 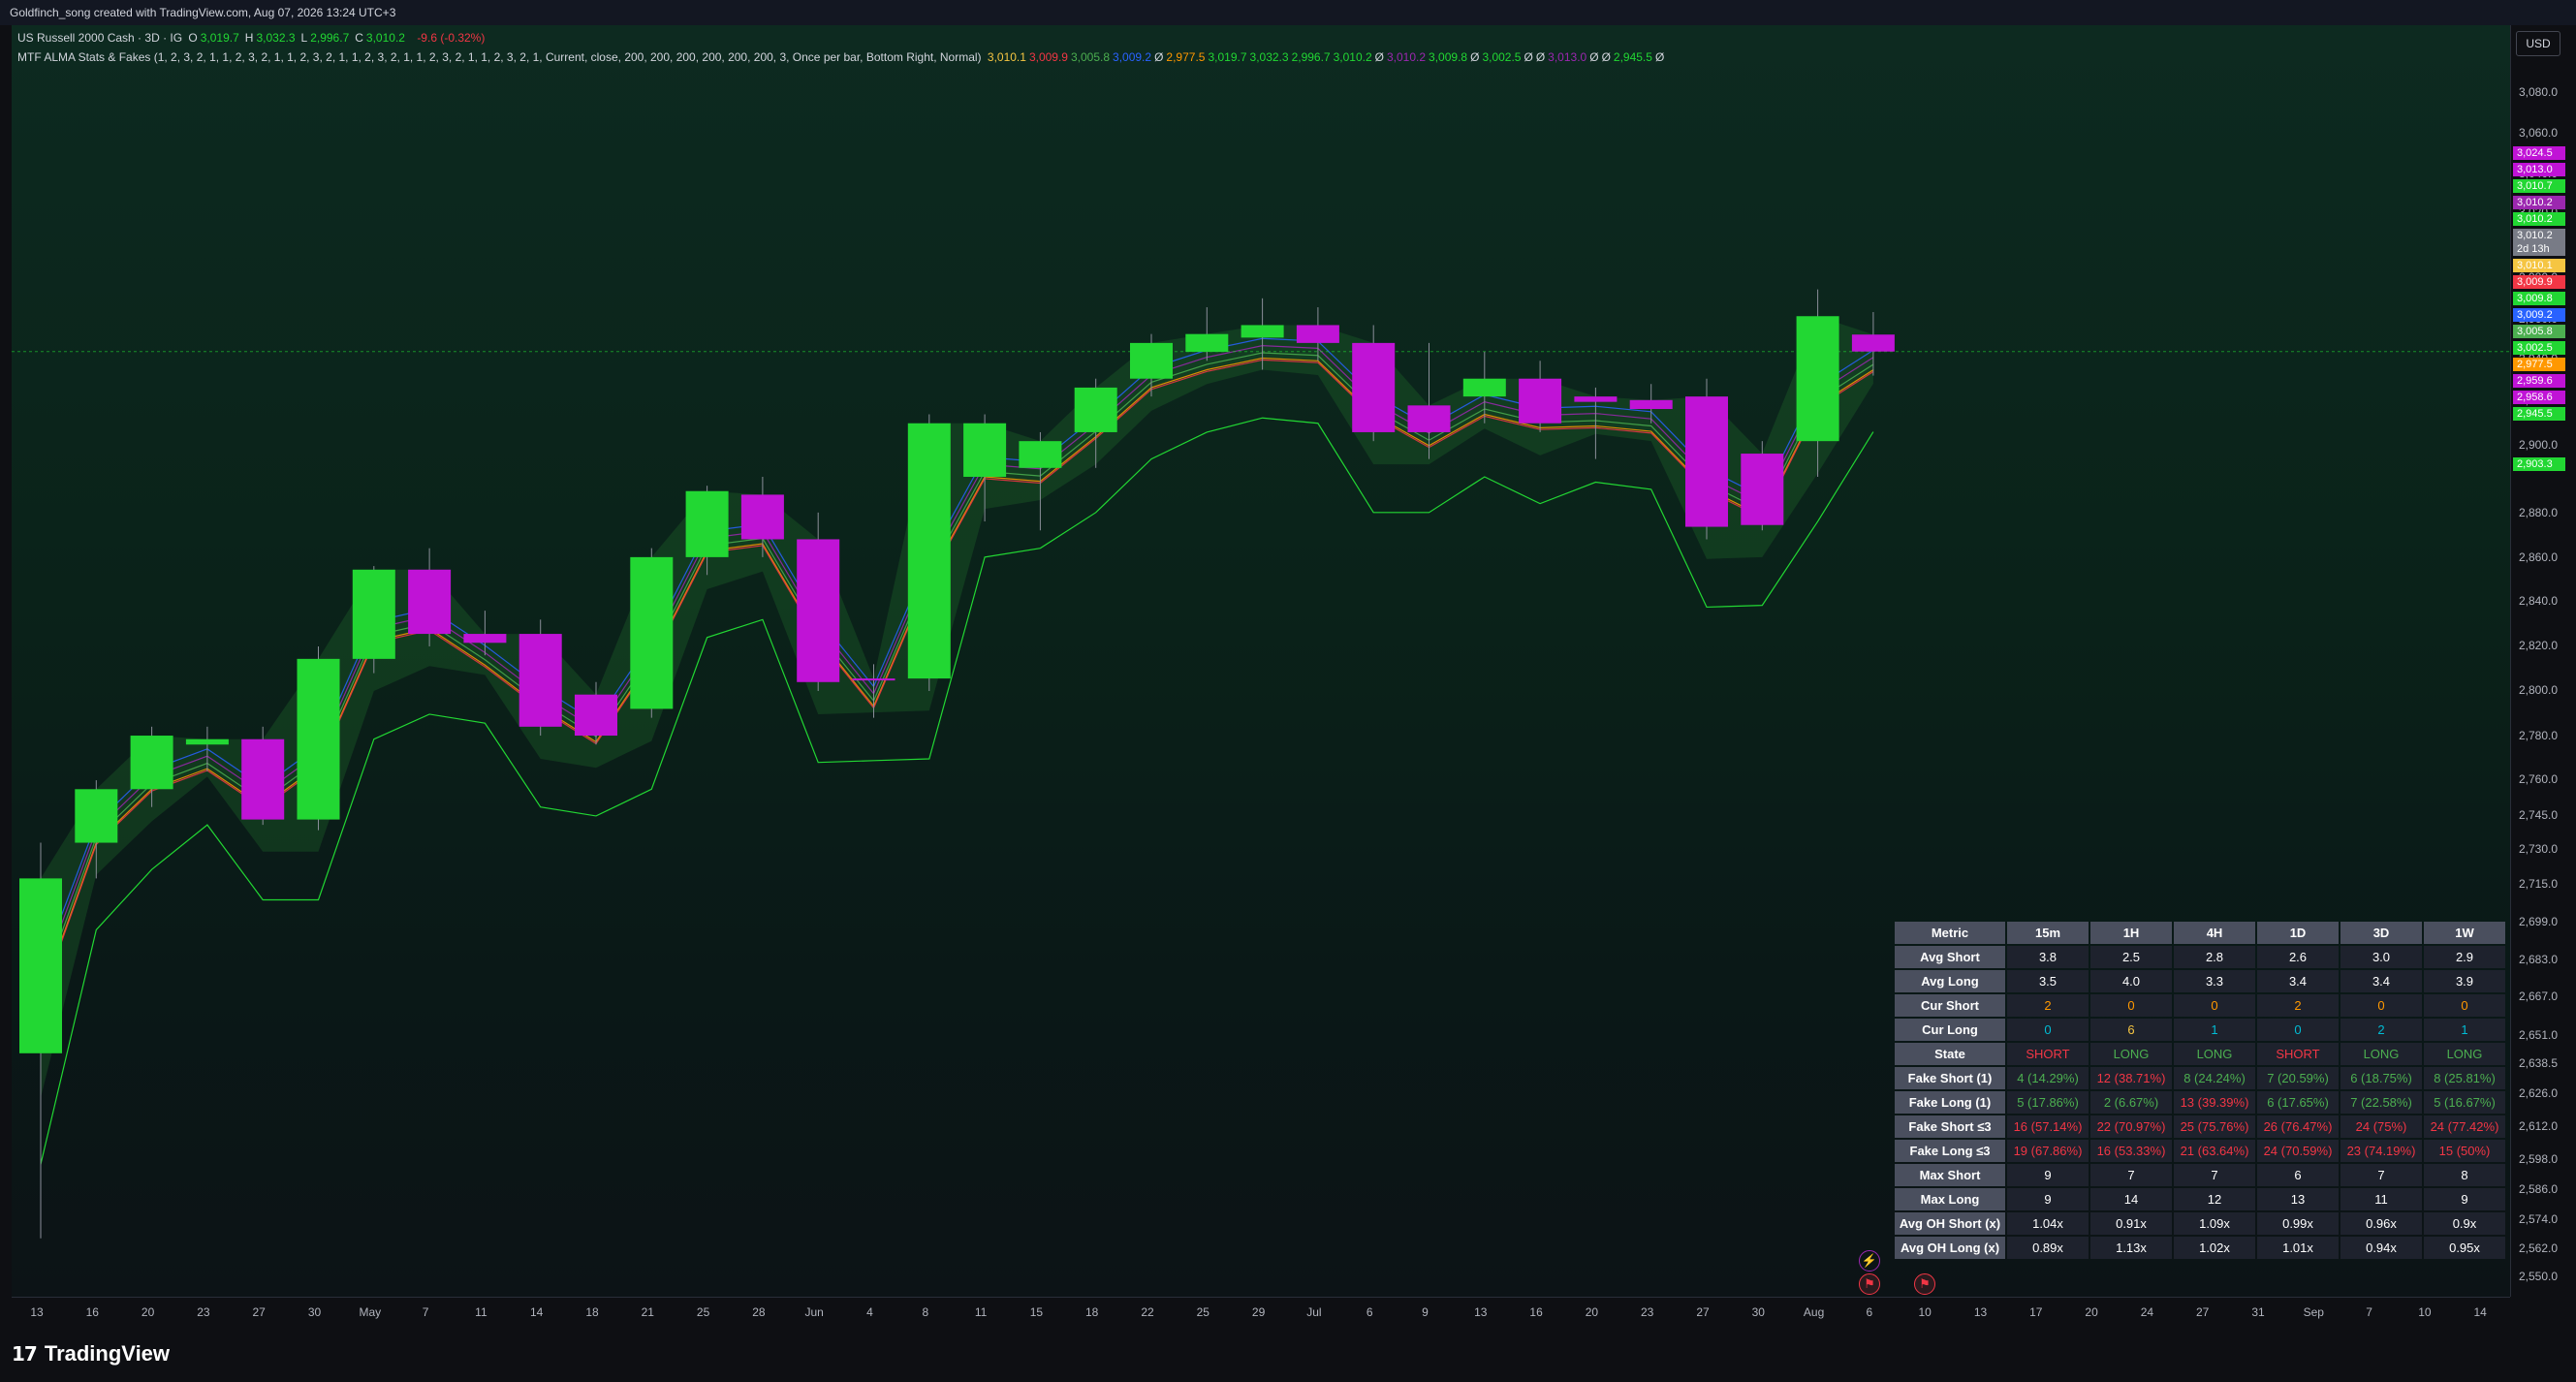 I want to click on price-tick: 2,626.0, so click(x=2539, y=1093).